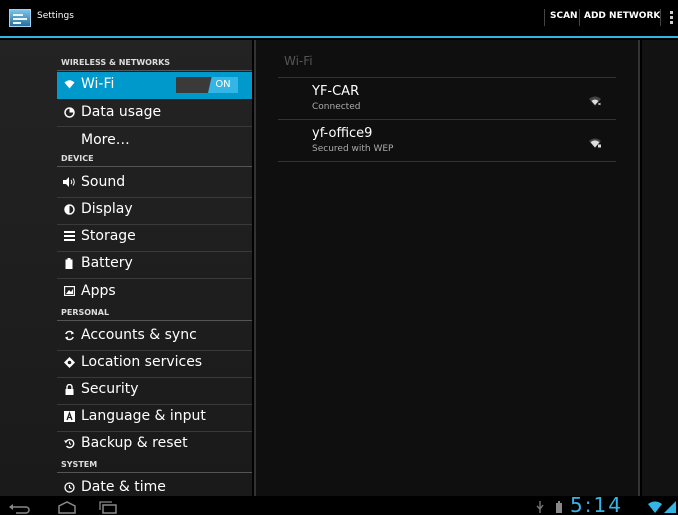  I want to click on nav-label: Accounts & sync, so click(139, 335).